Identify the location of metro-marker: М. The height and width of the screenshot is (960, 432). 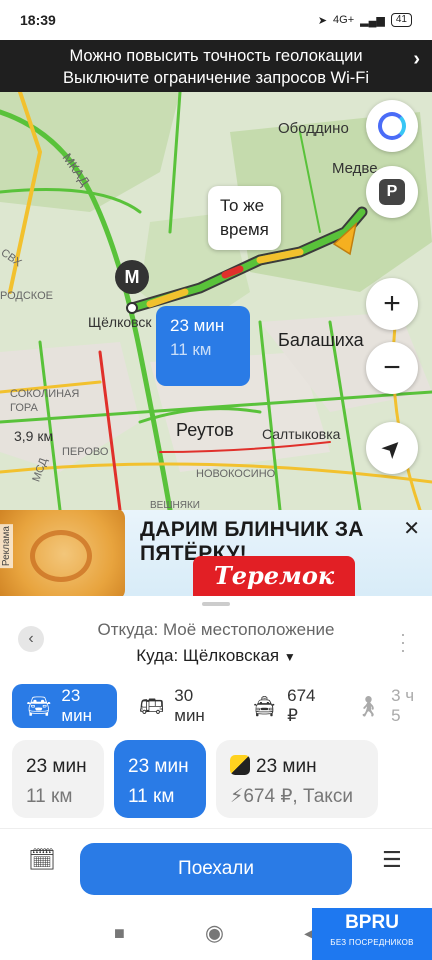
(132, 277).